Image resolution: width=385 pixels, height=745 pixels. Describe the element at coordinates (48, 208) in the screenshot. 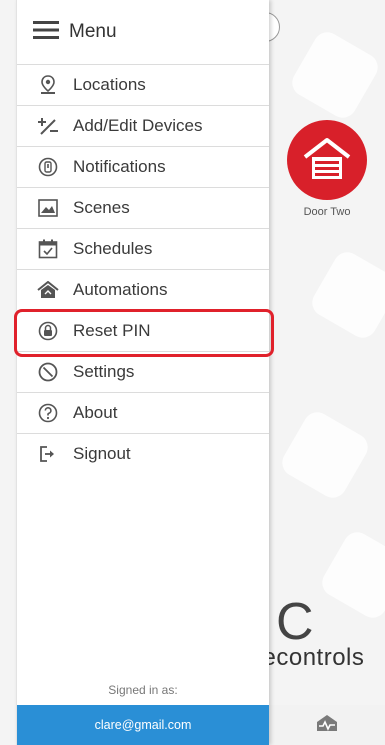

I see `scene-icon` at that location.